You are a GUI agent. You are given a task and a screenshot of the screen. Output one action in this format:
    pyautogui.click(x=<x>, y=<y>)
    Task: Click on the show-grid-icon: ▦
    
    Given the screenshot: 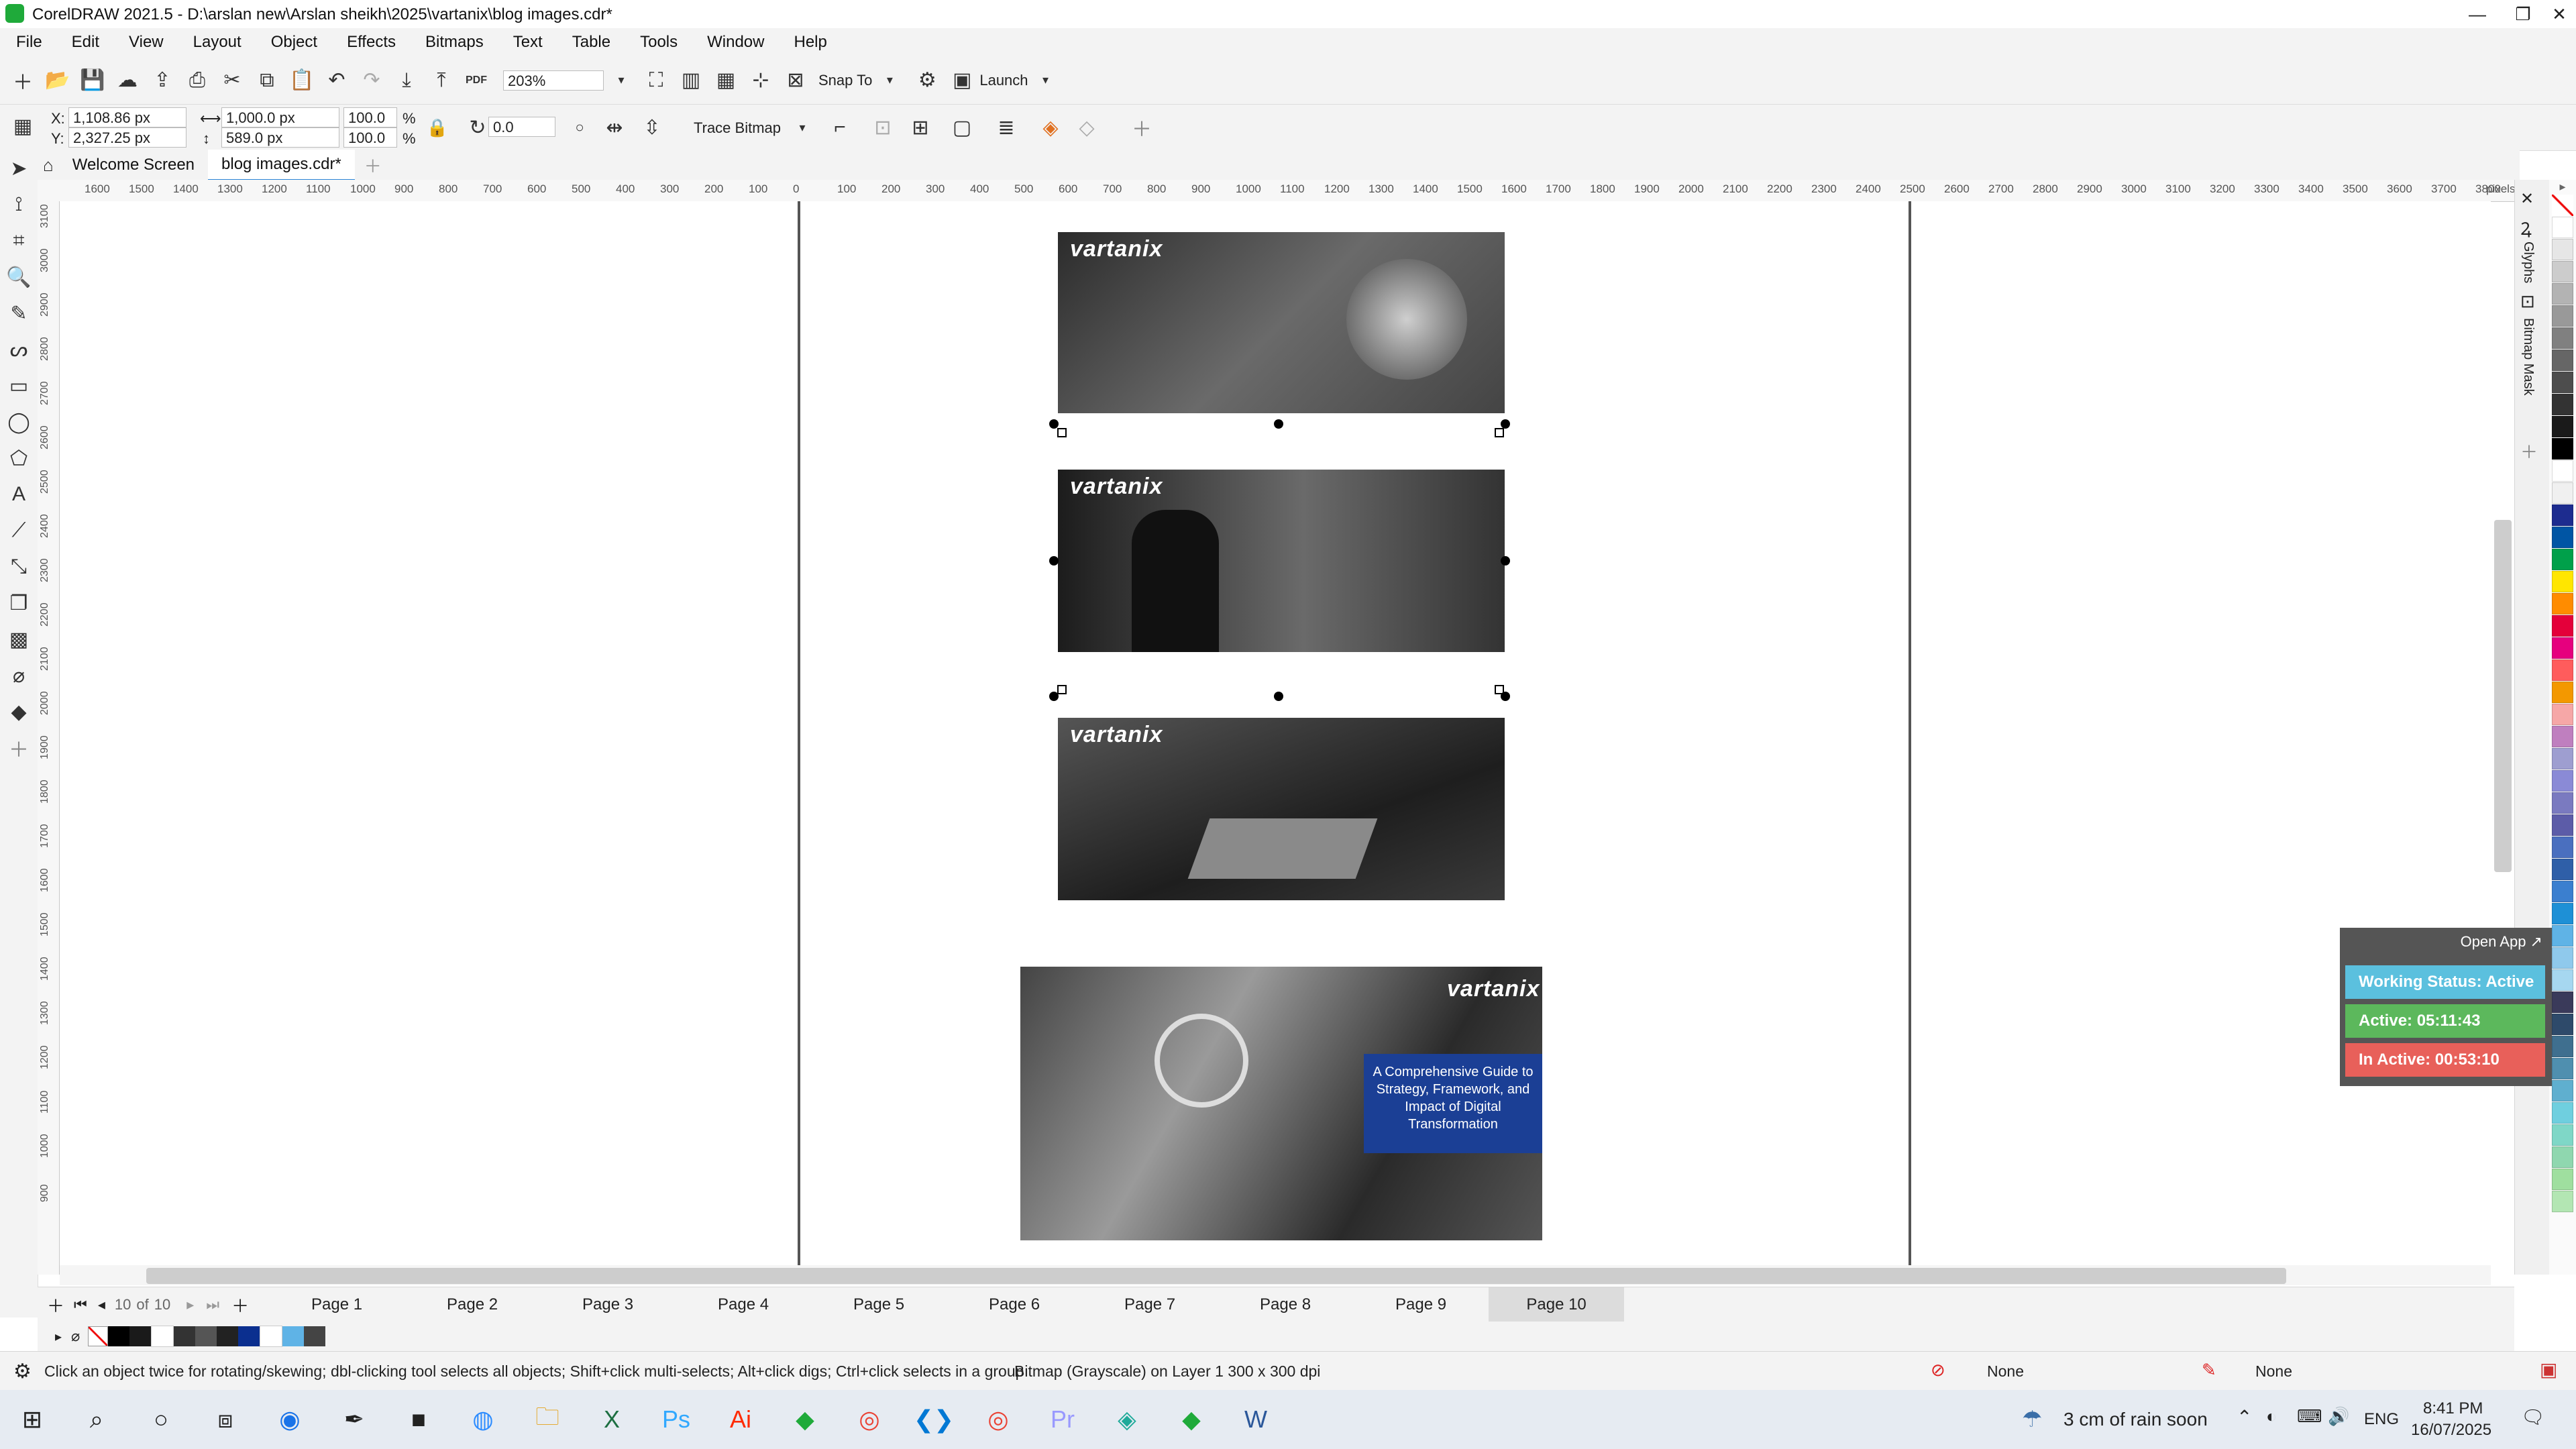 What is the action you would take?
    pyautogui.click(x=725, y=80)
    